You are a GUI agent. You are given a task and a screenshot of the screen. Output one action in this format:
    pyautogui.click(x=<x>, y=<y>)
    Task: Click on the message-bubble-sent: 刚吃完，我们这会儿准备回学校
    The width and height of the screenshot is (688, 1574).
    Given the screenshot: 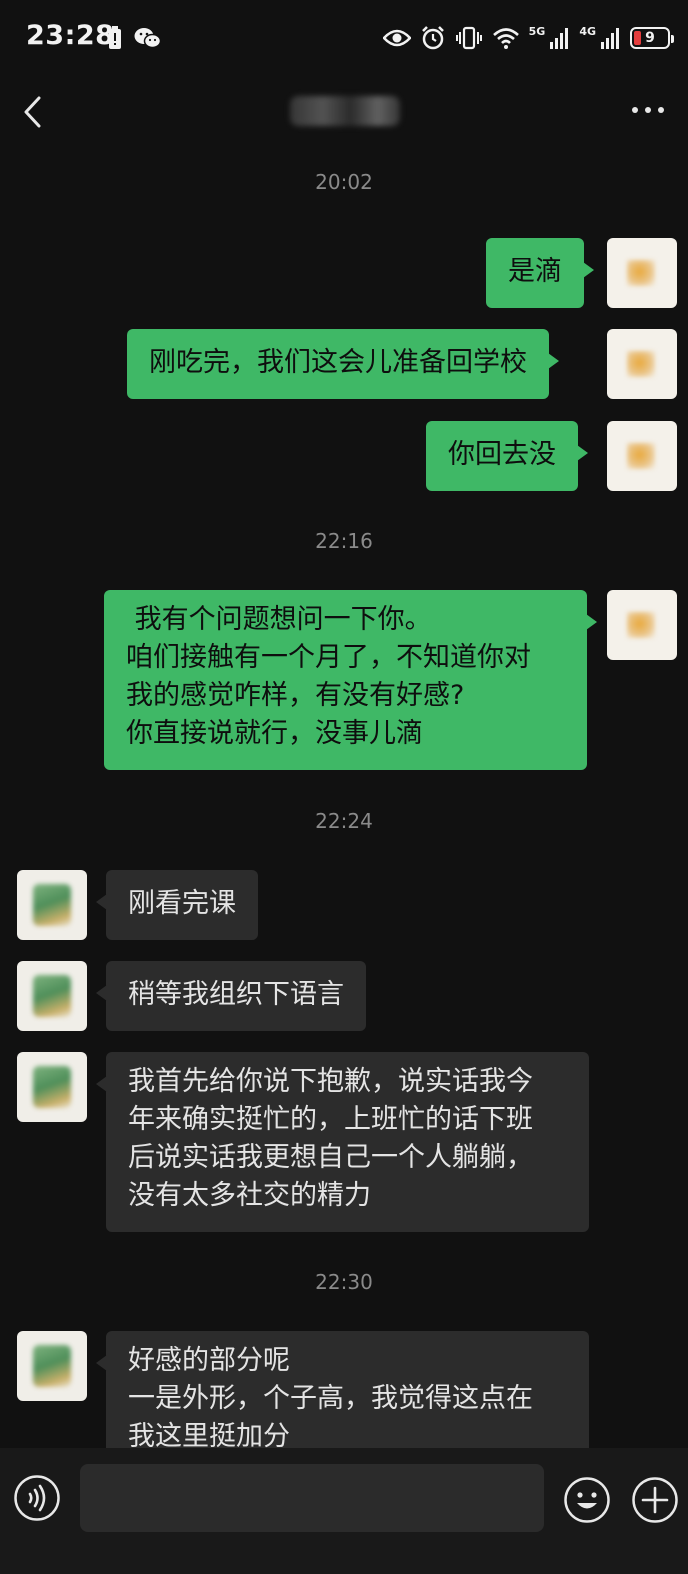 What is the action you would take?
    pyautogui.click(x=343, y=364)
    